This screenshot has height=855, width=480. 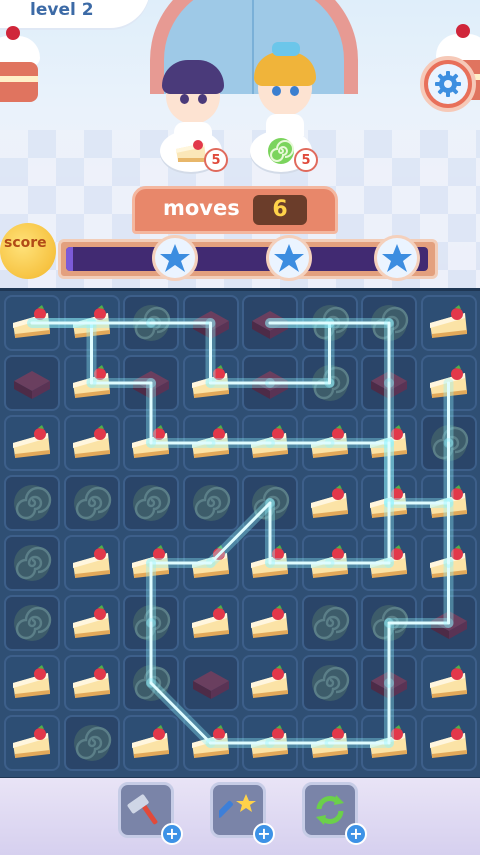 What do you see at coordinates (193, 97) in the screenshot?
I see `chef-boy-character` at bounding box center [193, 97].